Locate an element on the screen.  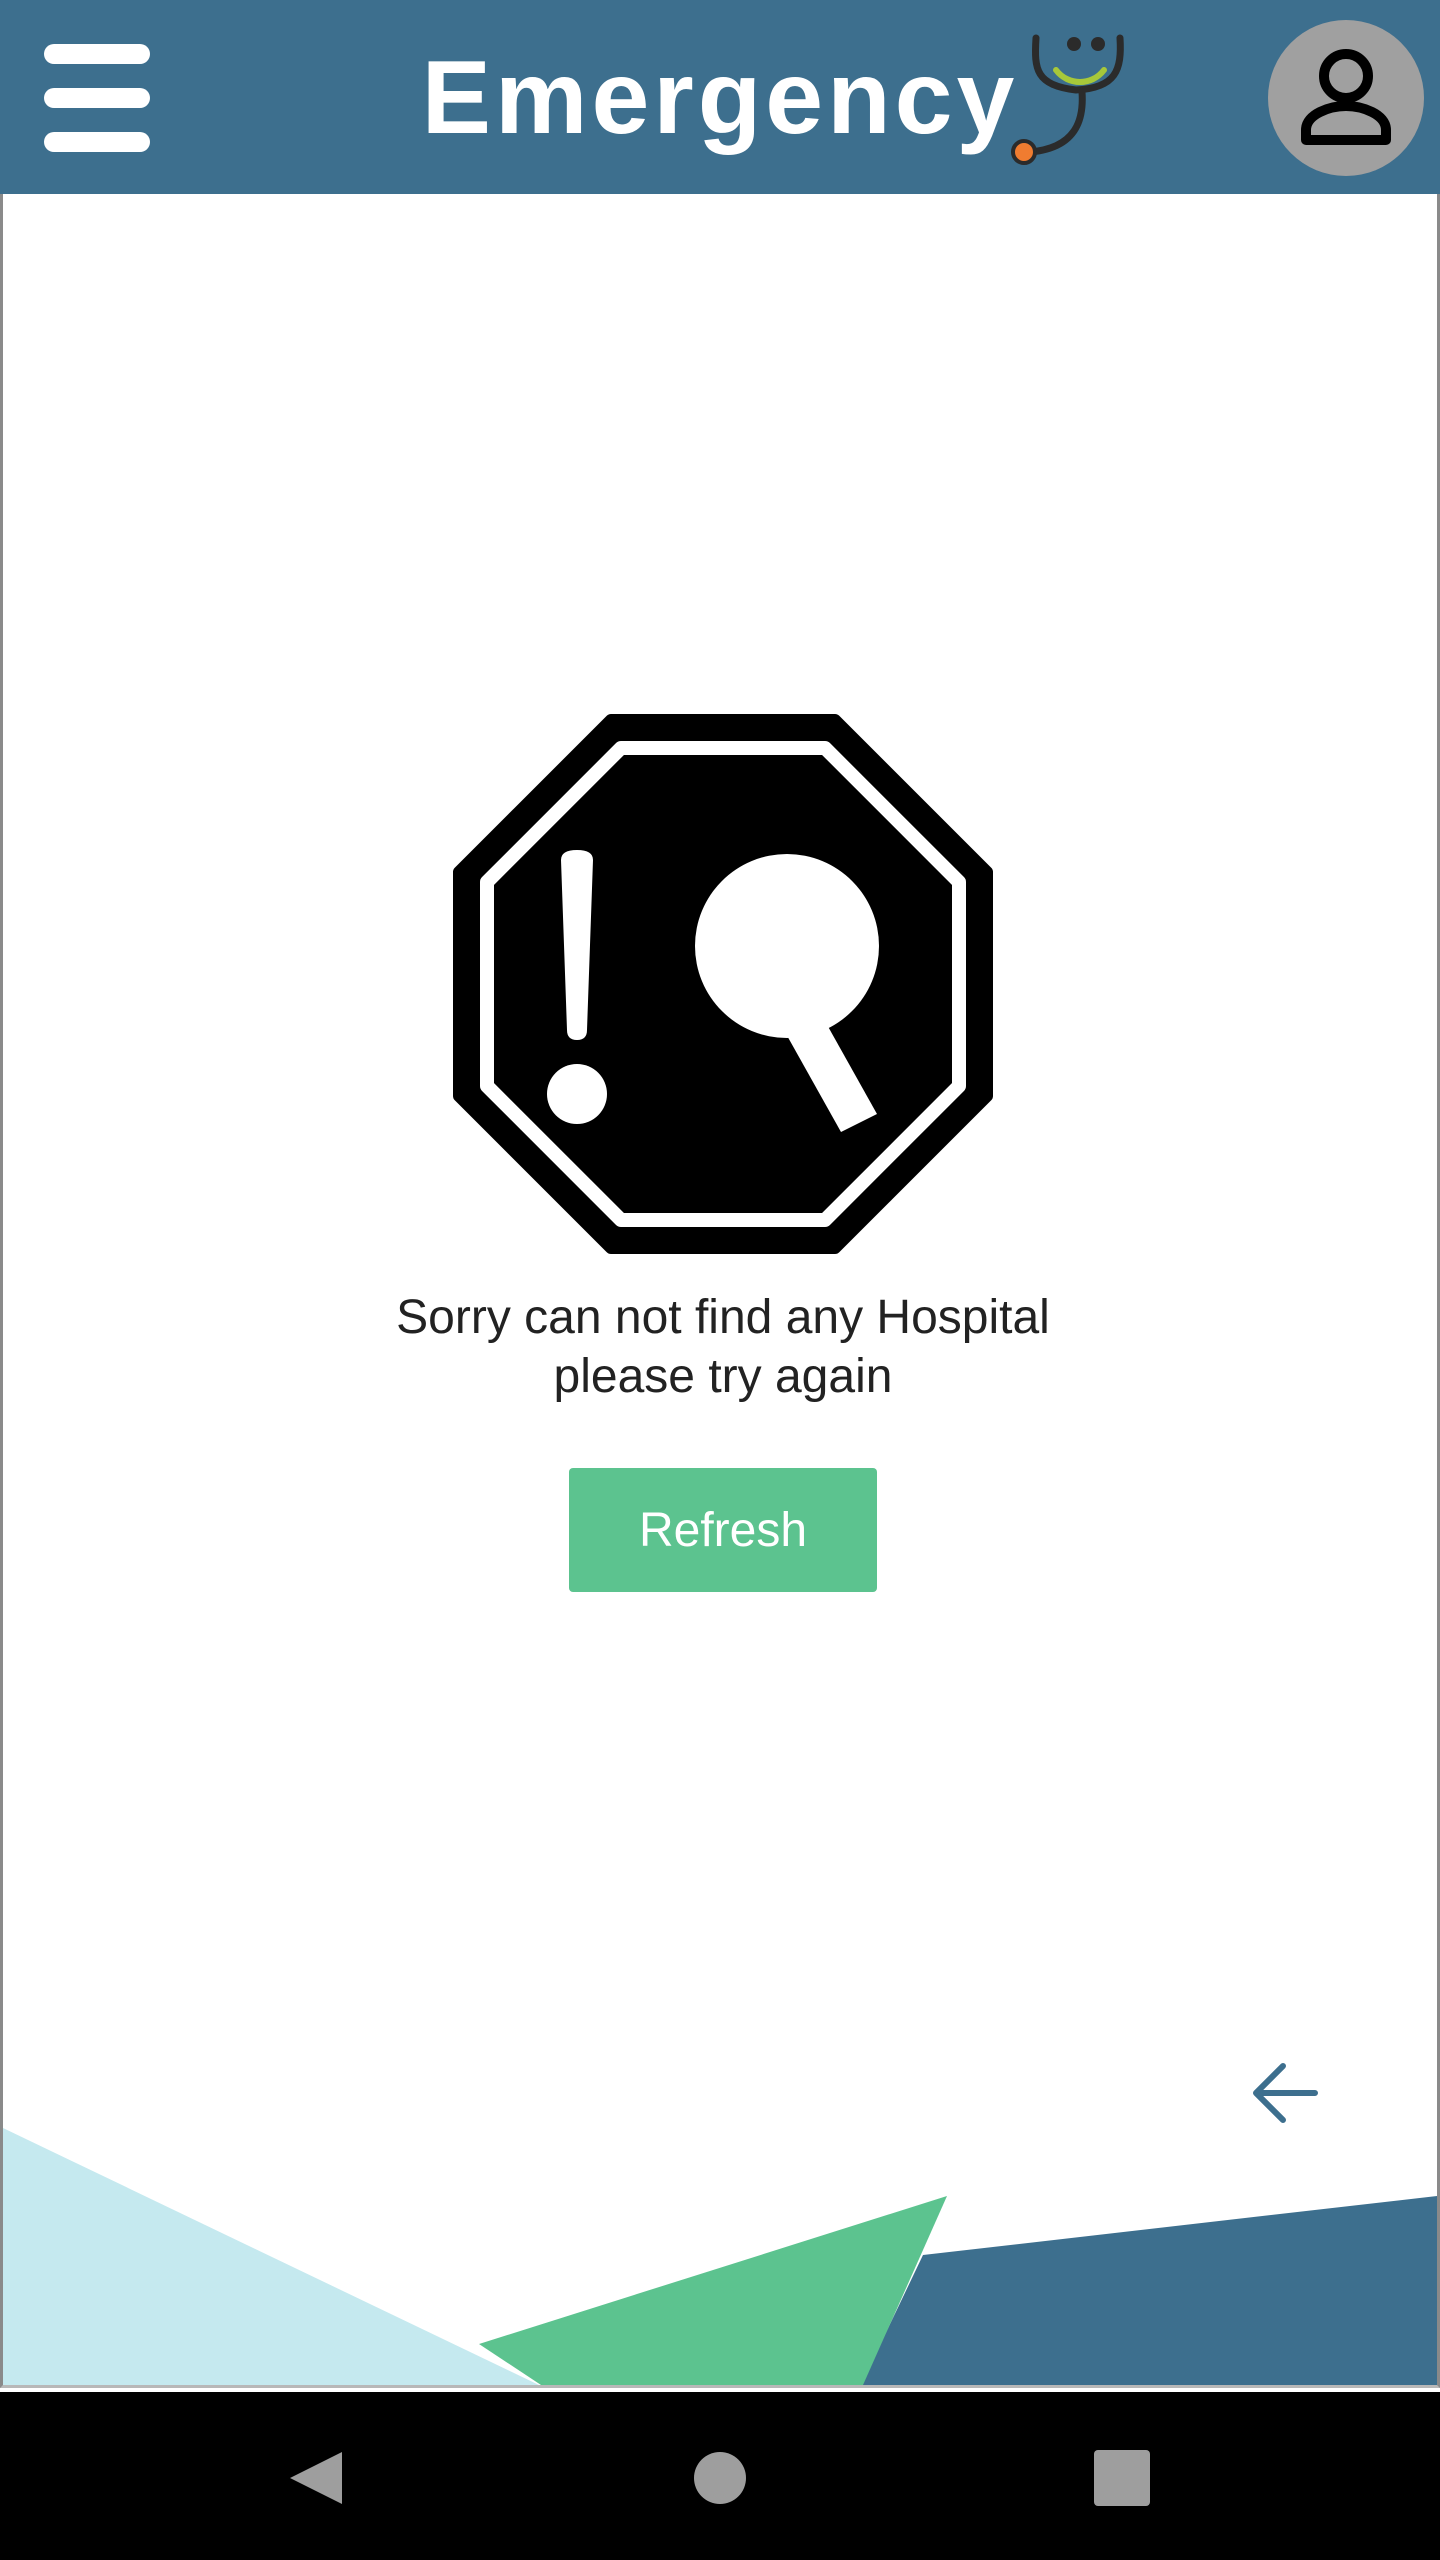
search-alert-icon is located at coordinates (723, 984).